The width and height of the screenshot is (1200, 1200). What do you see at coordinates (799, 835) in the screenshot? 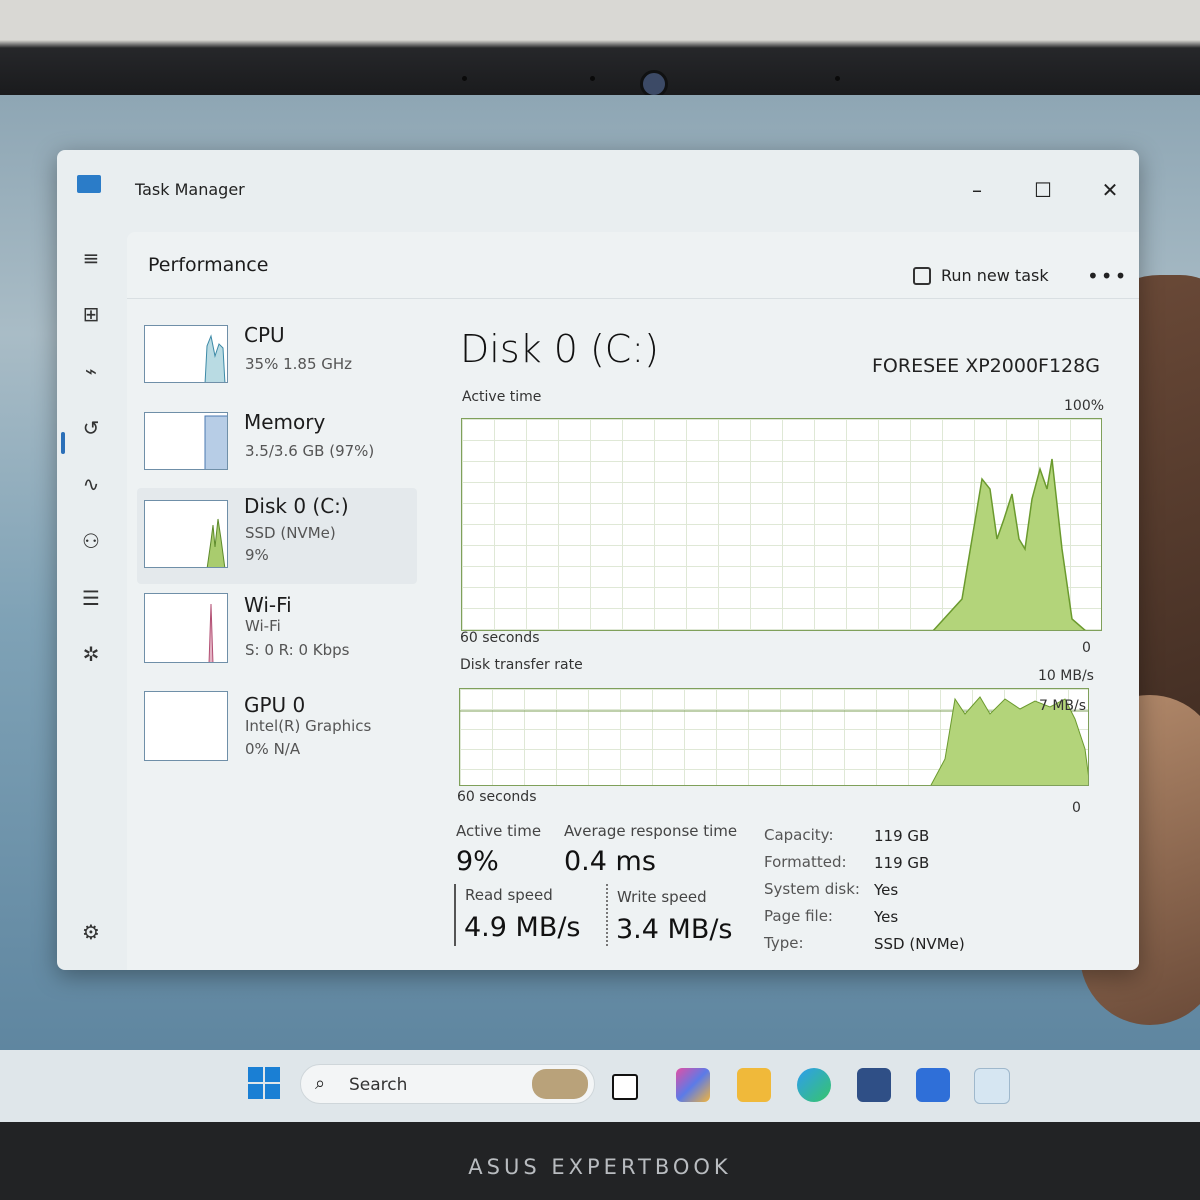
I see `prop-capacity-label: Capacity:` at bounding box center [799, 835].